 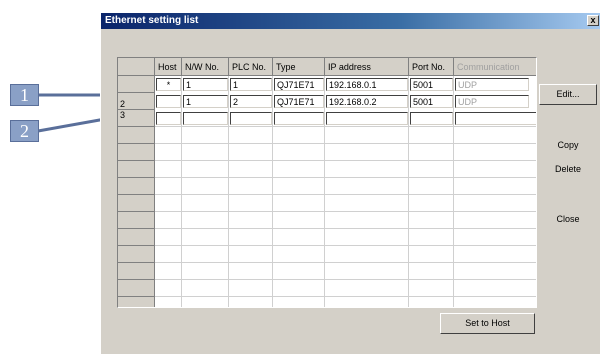 I want to click on ip-address-field, so click(x=367, y=118).